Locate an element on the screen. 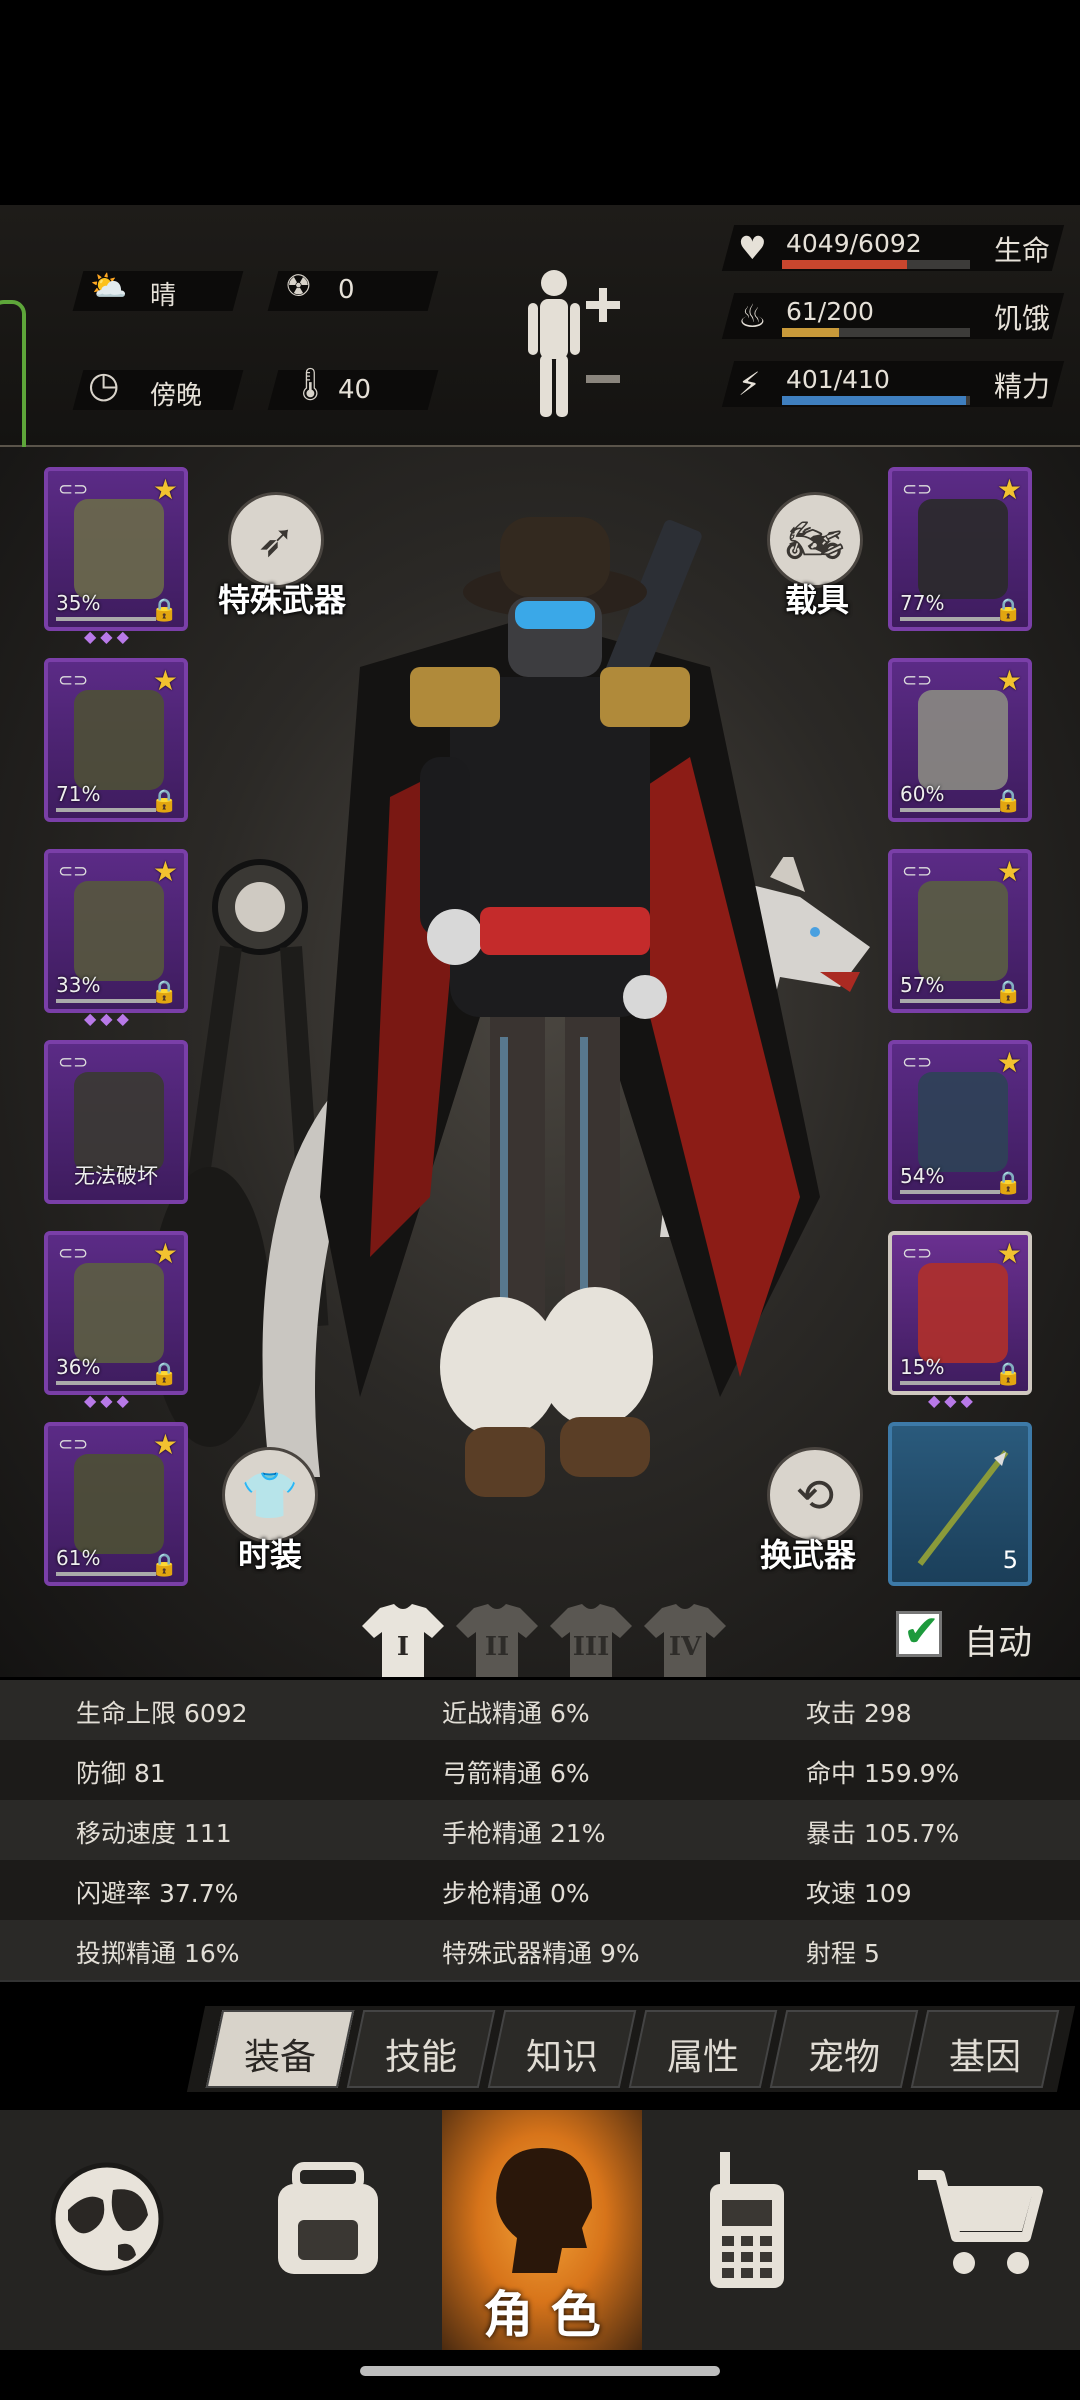 This screenshot has width=1080, height=2400. stat-item: 命中 159.9% is located at coordinates (883, 1773).